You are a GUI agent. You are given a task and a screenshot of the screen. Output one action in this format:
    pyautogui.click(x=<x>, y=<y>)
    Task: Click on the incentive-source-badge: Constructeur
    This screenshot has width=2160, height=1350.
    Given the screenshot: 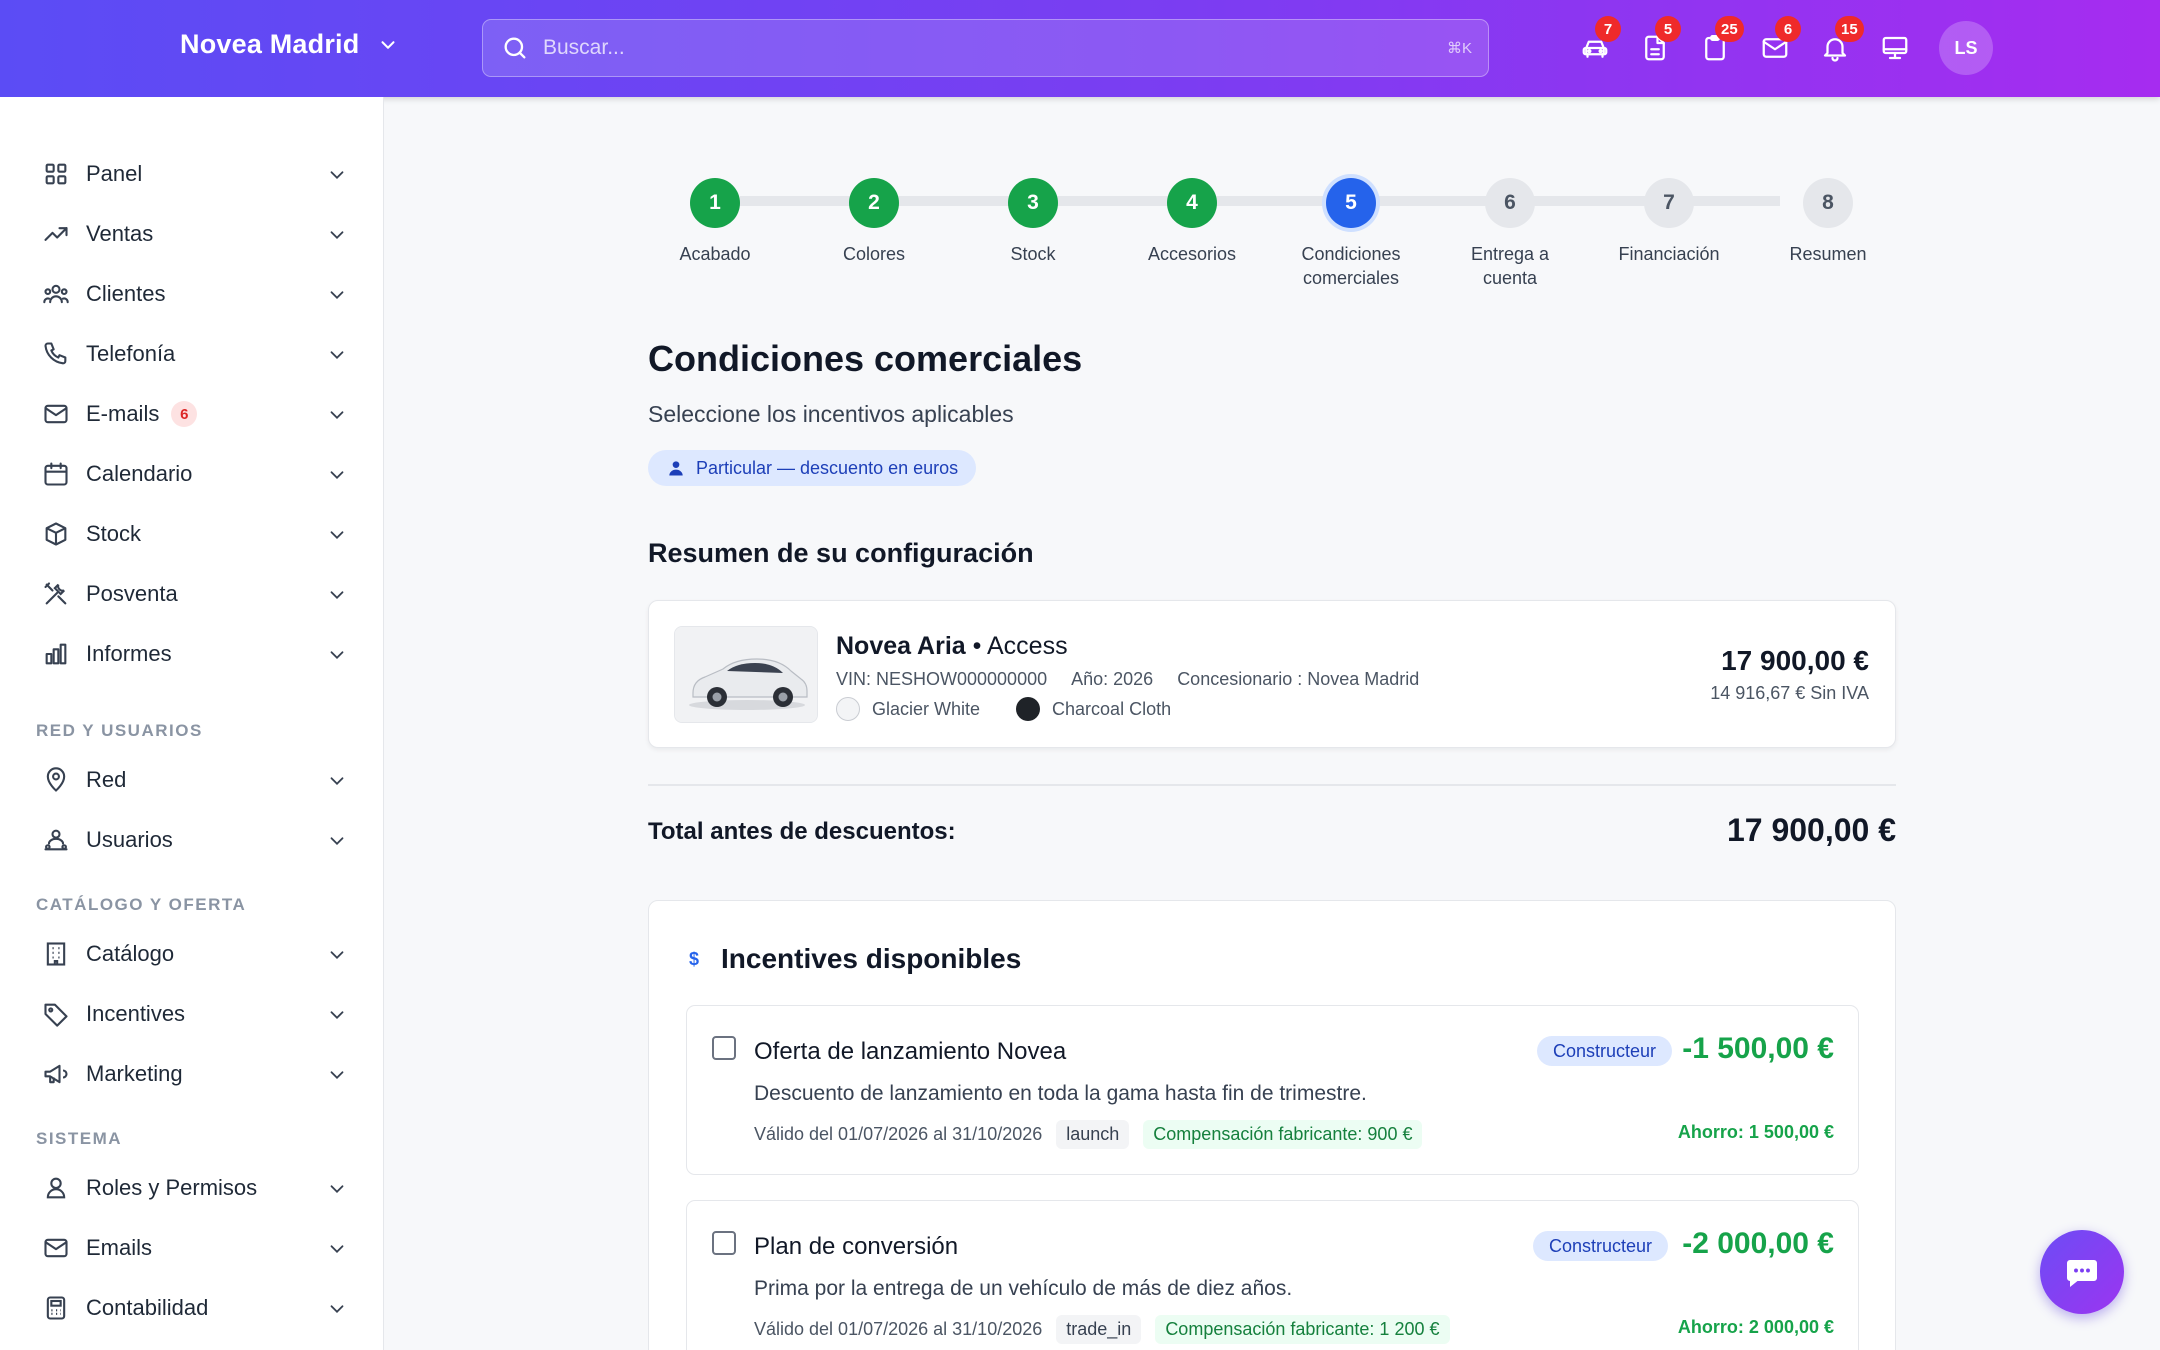 What is the action you would take?
    pyautogui.click(x=1600, y=1246)
    